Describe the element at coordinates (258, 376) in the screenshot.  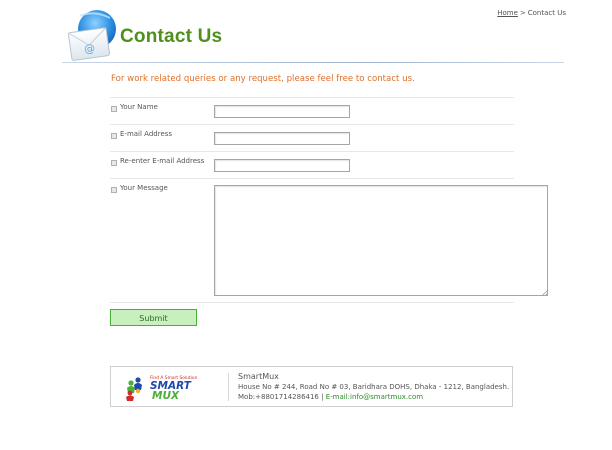
I see `company-name: SmartMux` at that location.